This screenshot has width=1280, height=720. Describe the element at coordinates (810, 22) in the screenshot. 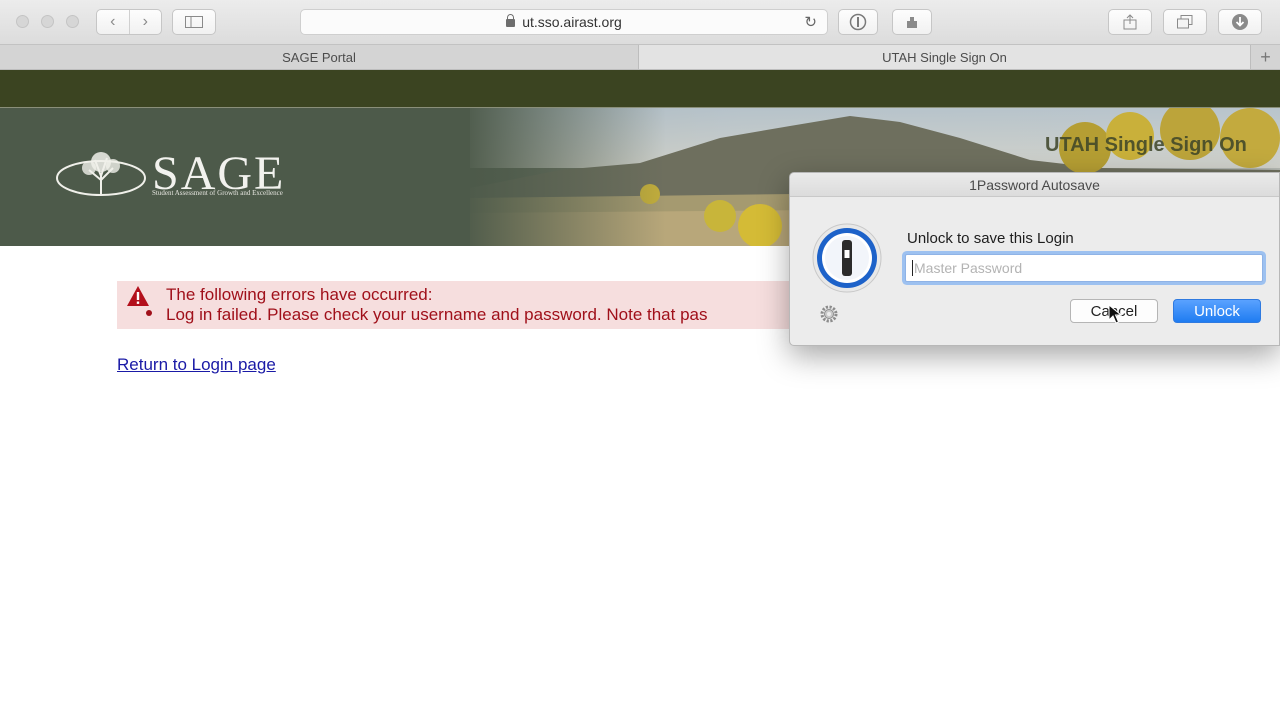

I see `reload-icon: ↻` at that location.